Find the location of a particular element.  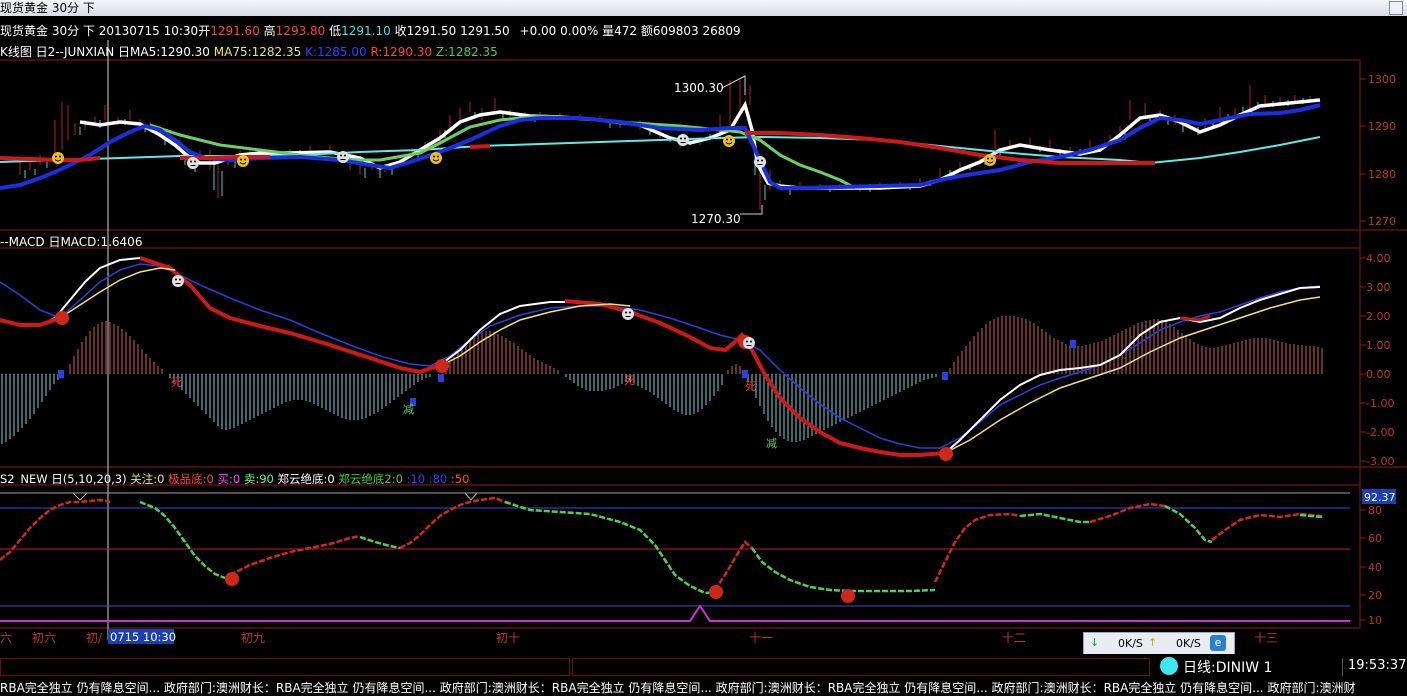

ytick-macd-m1: -1.00 is located at coordinates (1380, 403).